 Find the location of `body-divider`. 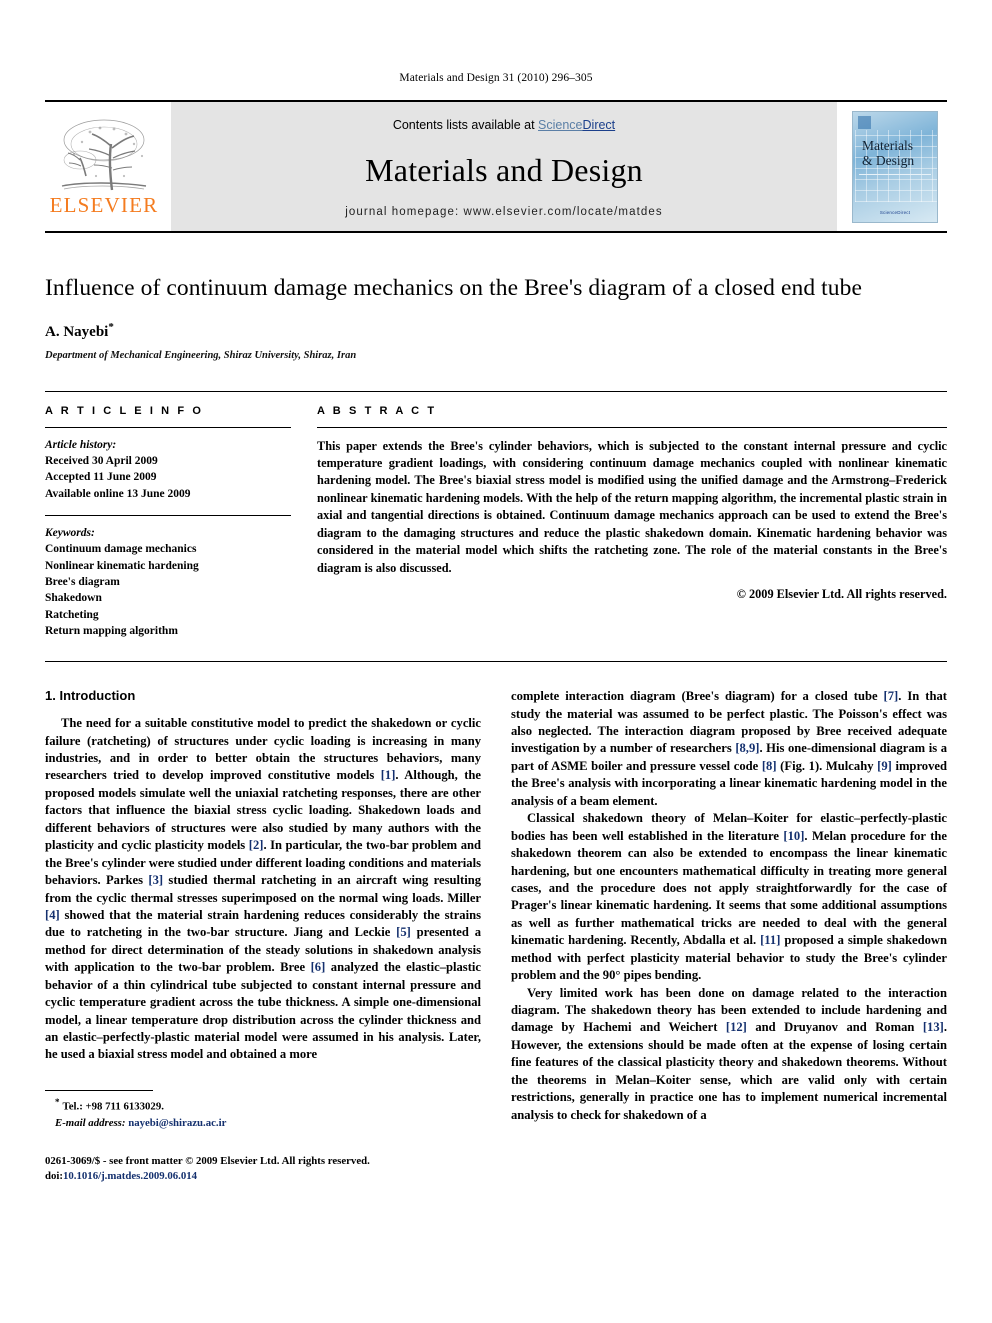

body-divider is located at coordinates (496, 662).